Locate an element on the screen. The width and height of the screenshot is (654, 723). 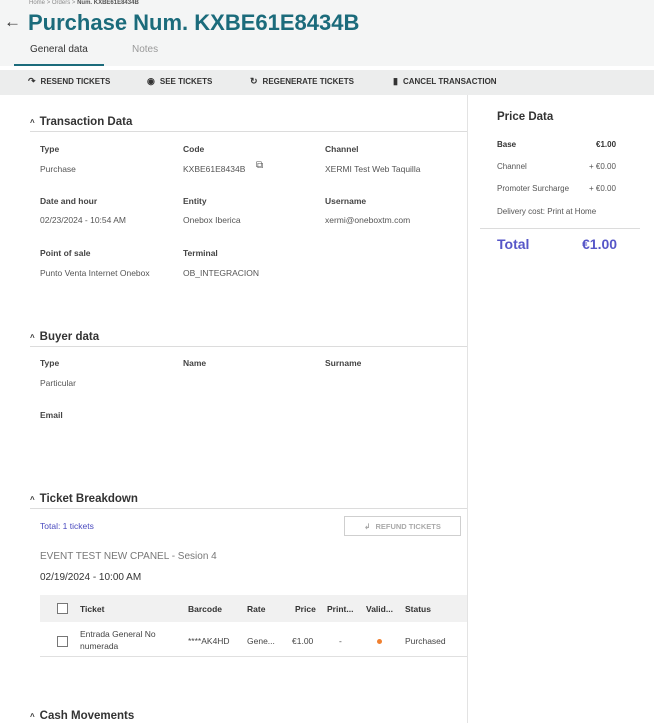
total-value: €1.00 is located at coordinates (600, 244).